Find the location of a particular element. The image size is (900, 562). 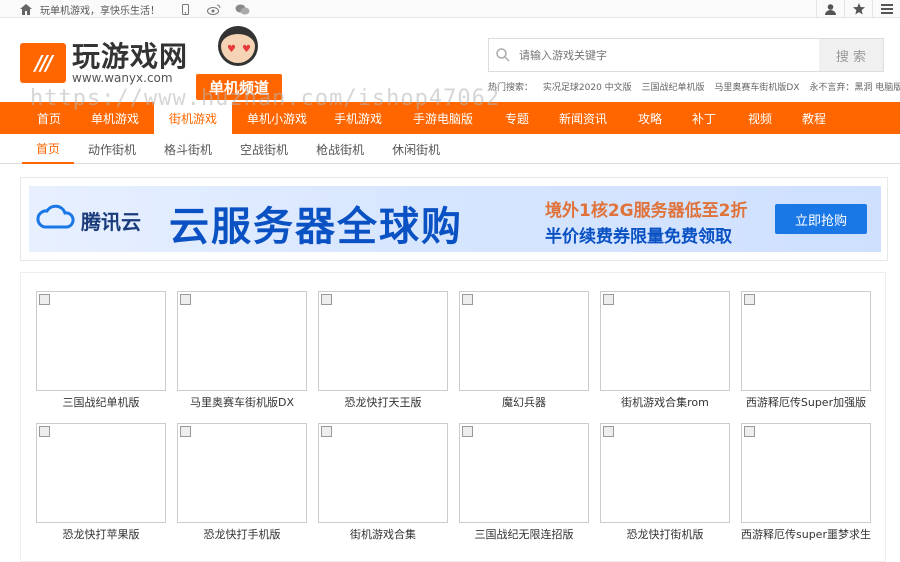

game-title: 恐龙快打手机版 is located at coordinates (242, 534).